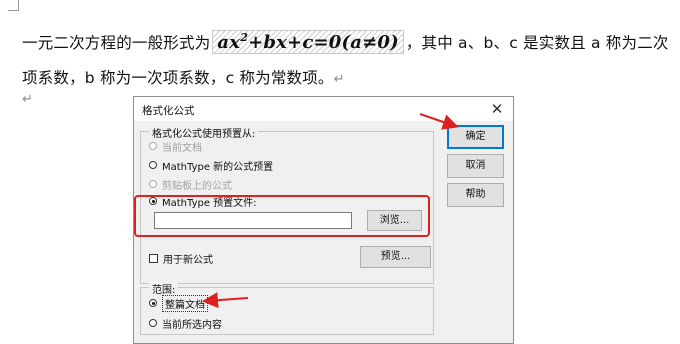 The width and height of the screenshot is (680, 344). Describe the element at coordinates (153, 258) in the screenshot. I see `checkbox-icon` at that location.